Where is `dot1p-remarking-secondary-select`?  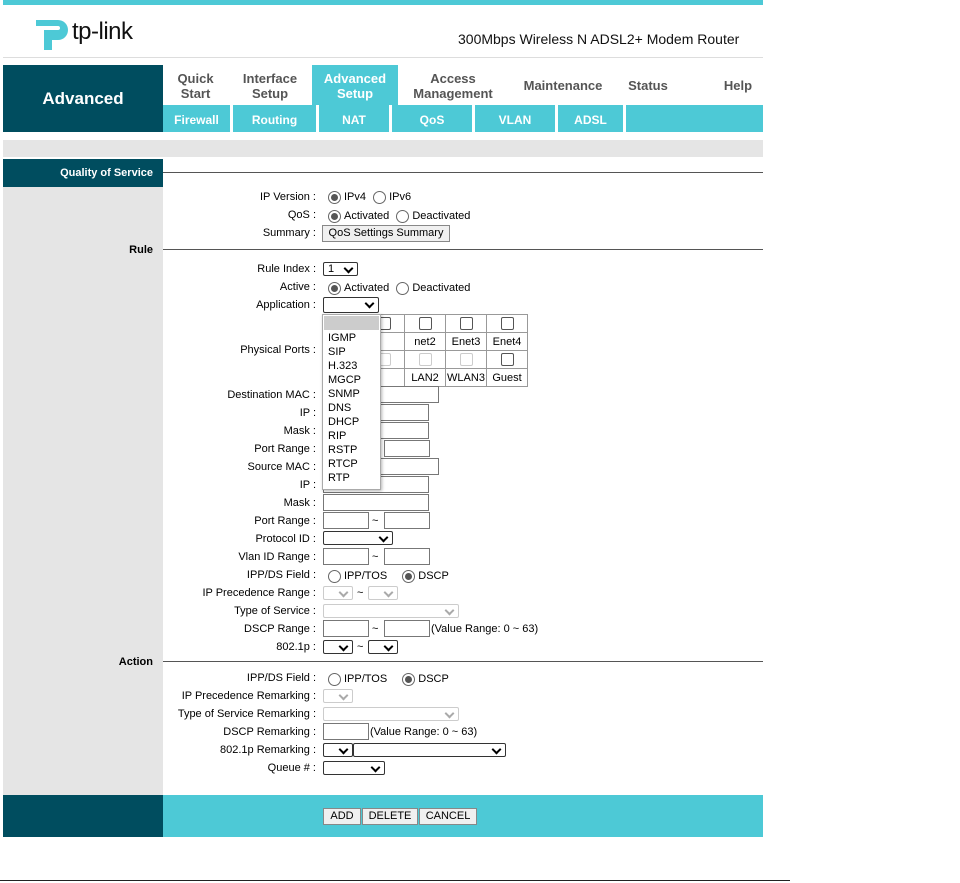
dot1p-remarking-secondary-select is located at coordinates (429, 750).